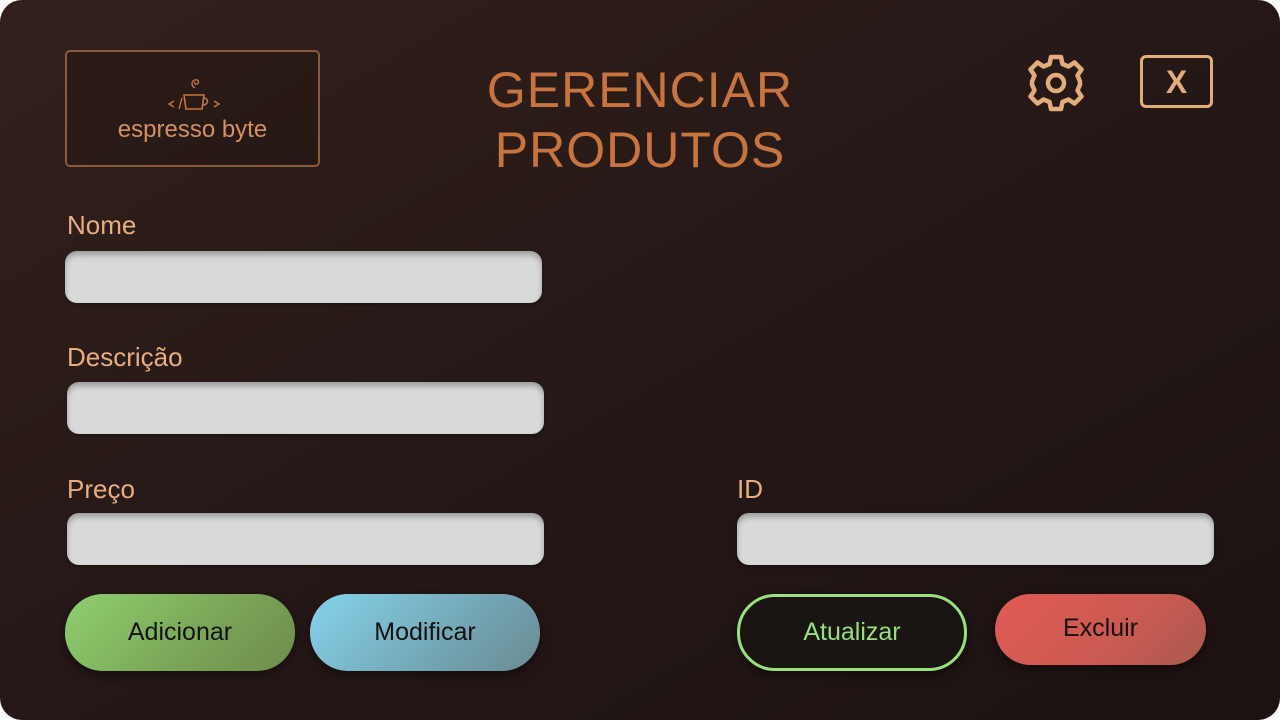 The height and width of the screenshot is (720, 1280). What do you see at coordinates (1056, 83) in the screenshot?
I see `gear-icon` at bounding box center [1056, 83].